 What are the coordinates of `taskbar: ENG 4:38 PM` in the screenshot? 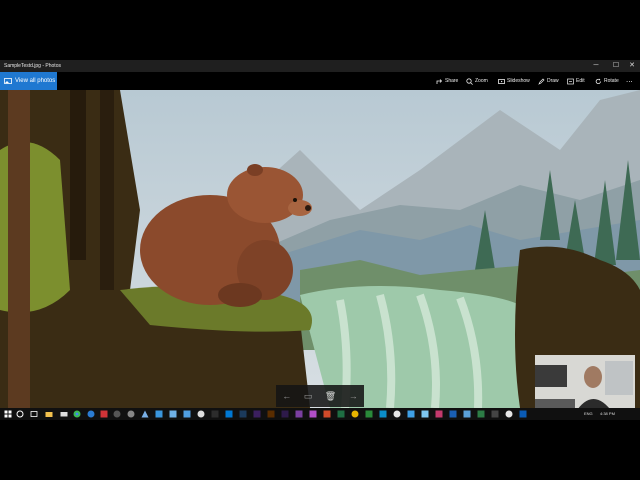 It's located at (320, 414).